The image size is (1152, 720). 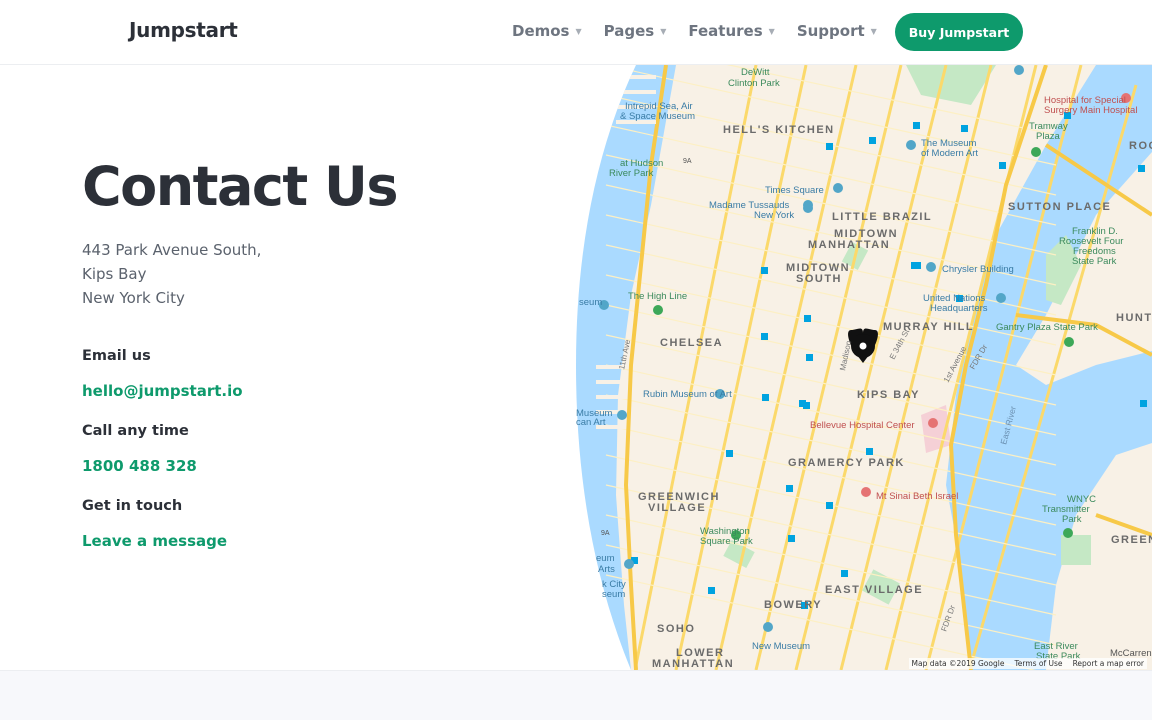 I want to click on map-poi-label: Headquarters, so click(x=959, y=308).